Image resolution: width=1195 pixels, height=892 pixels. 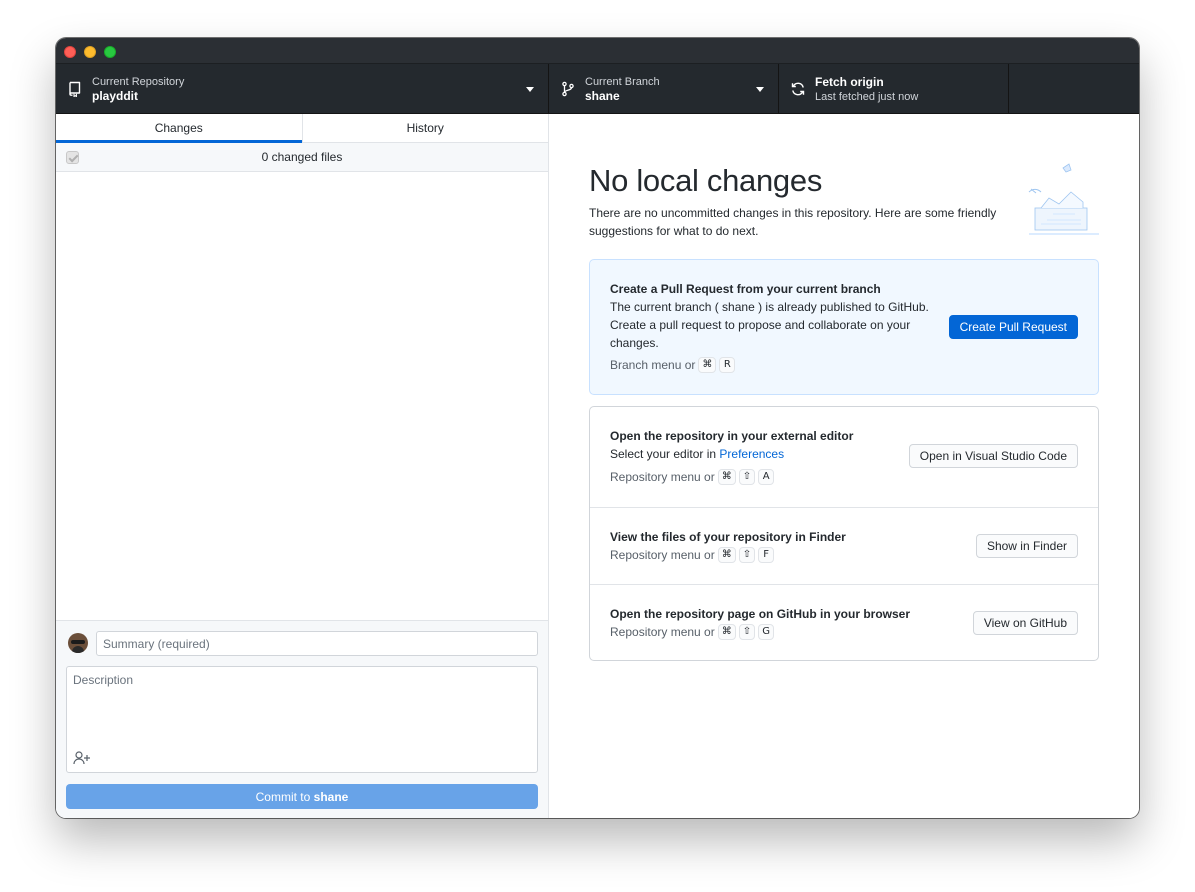 I want to click on description-input, so click(x=302, y=707).